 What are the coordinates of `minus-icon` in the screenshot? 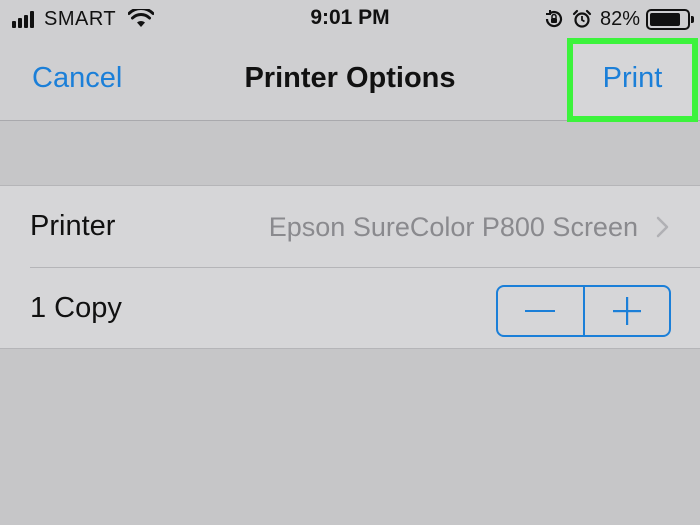 It's located at (540, 311).